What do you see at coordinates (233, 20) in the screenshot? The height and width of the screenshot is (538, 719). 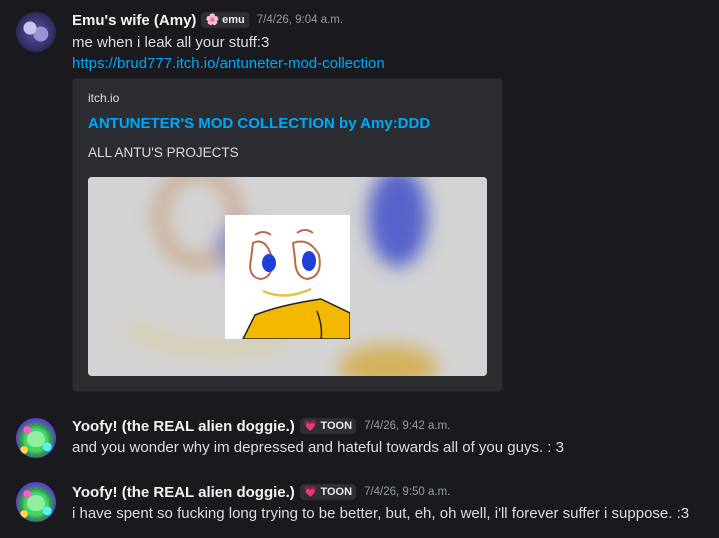 I see `role-tag-label: emu` at bounding box center [233, 20].